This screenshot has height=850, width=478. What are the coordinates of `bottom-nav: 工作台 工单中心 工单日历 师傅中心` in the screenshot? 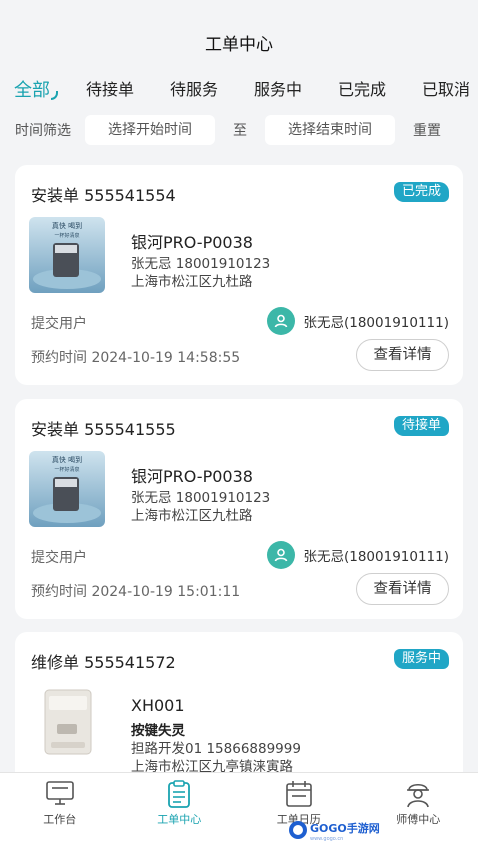 It's located at (239, 811).